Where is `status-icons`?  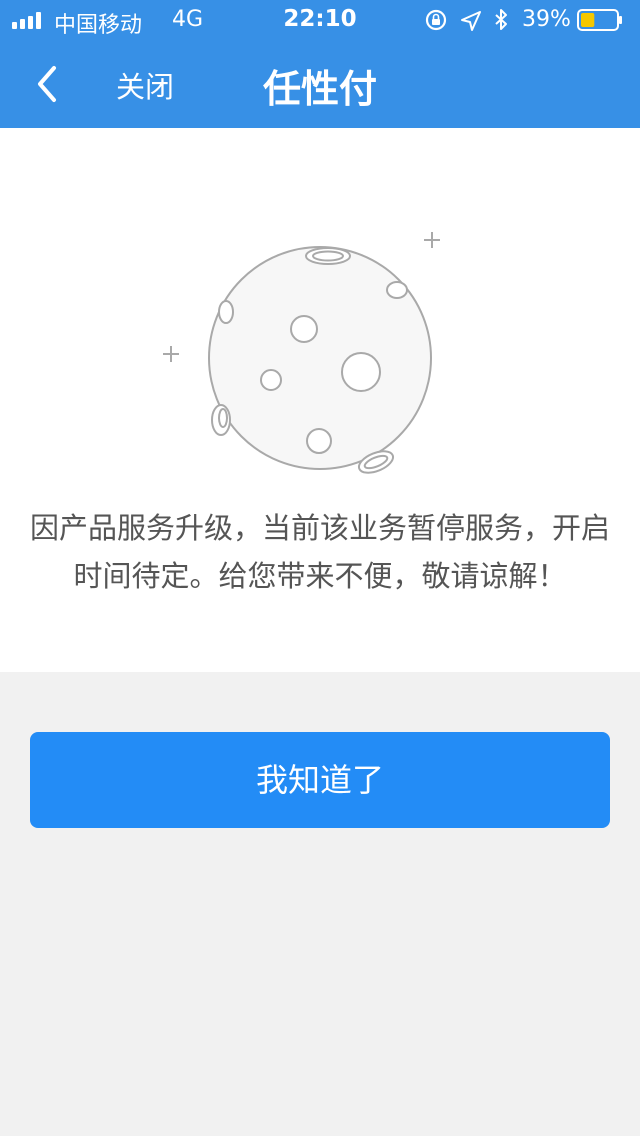 status-icons is located at coordinates (466, 20).